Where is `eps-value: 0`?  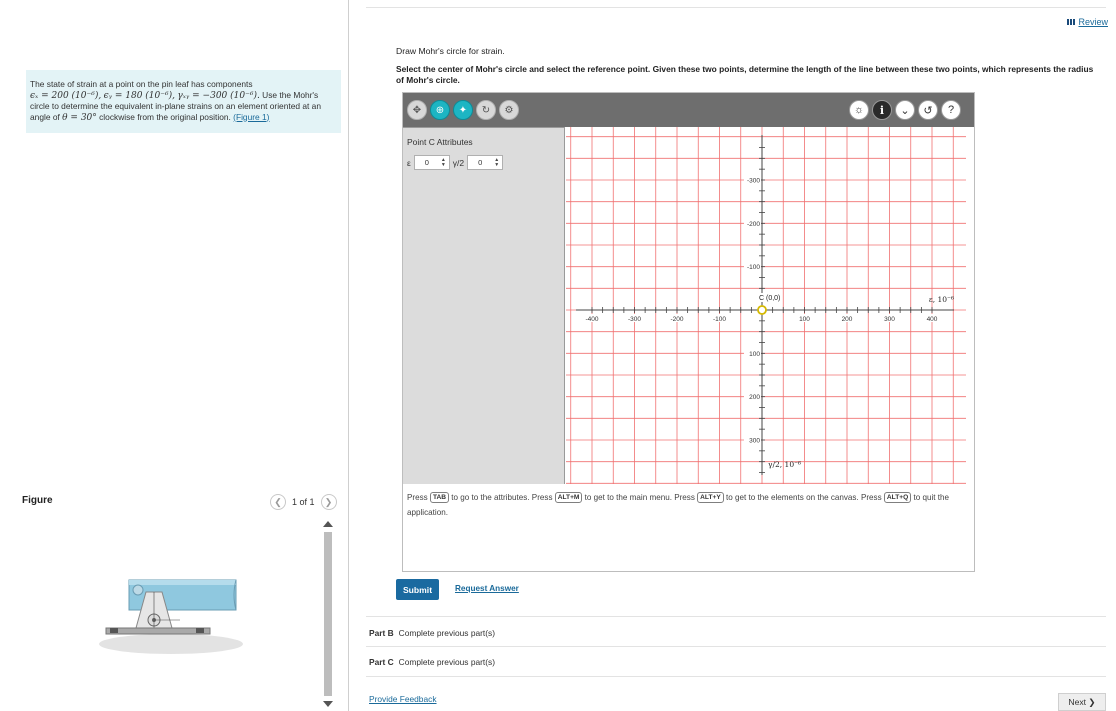
eps-value: 0 is located at coordinates (427, 162).